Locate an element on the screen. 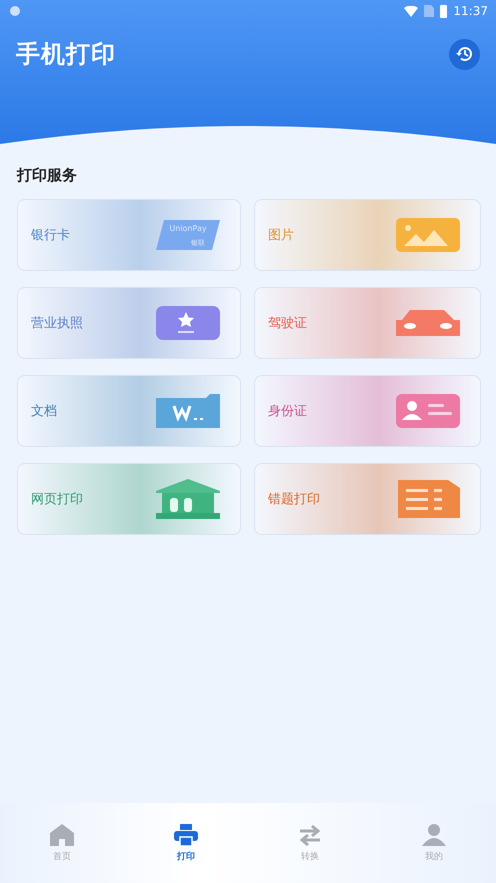 The width and height of the screenshot is (496, 883). nav-tab: 首页 is located at coordinates (62, 843).